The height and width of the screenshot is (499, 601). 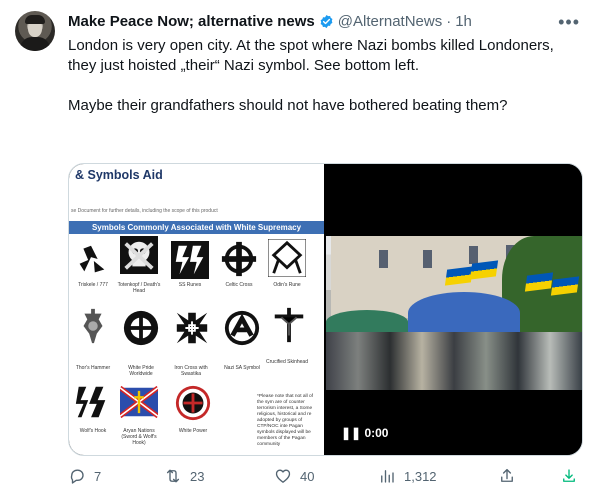 What do you see at coordinates (287, 285) in the screenshot?
I see `symbol-label-odins-rune: Odin's Rune` at bounding box center [287, 285].